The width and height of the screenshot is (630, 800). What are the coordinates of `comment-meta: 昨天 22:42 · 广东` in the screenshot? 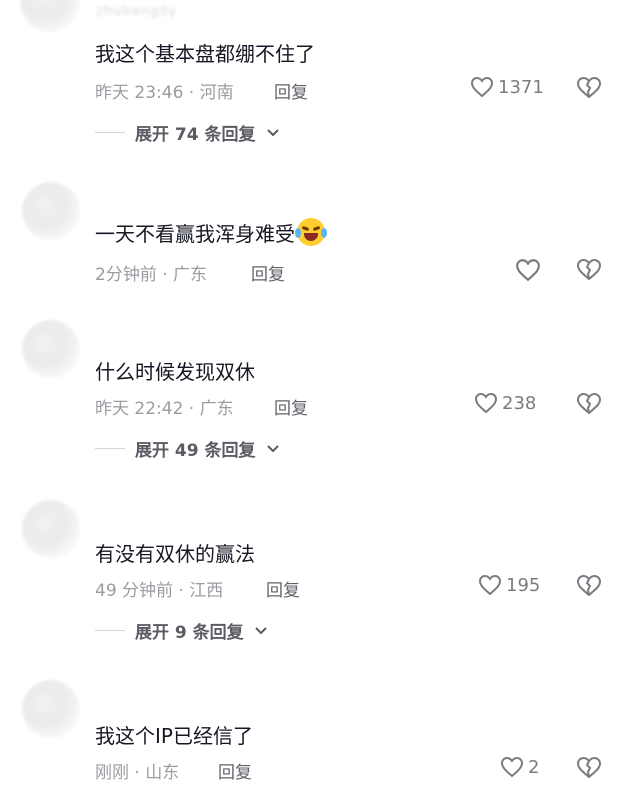 It's located at (164, 406).